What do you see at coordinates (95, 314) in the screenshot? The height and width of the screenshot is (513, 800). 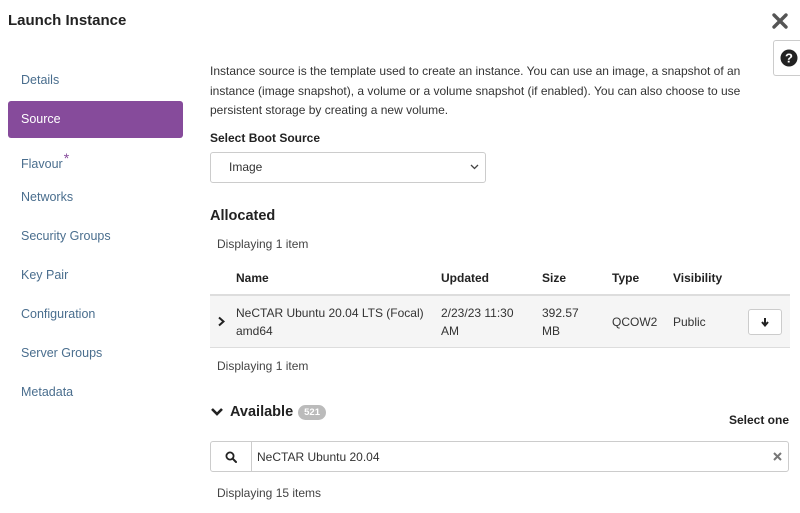 I see `step-configuration: Configuration` at bounding box center [95, 314].